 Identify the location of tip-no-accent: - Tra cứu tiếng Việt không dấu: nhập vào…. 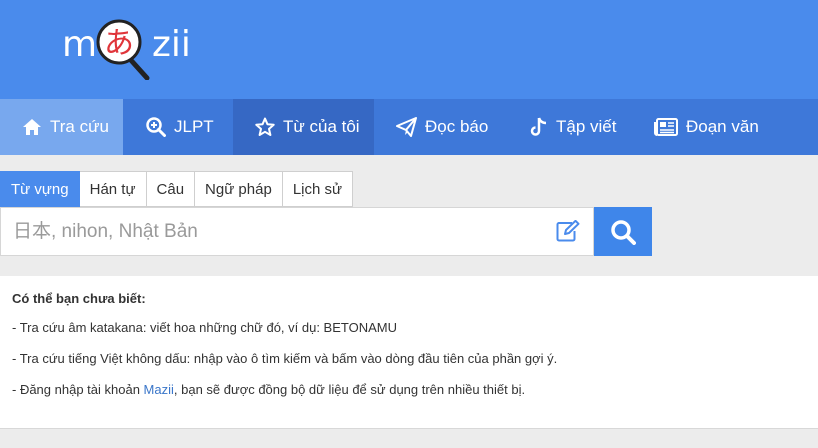
(285, 358).